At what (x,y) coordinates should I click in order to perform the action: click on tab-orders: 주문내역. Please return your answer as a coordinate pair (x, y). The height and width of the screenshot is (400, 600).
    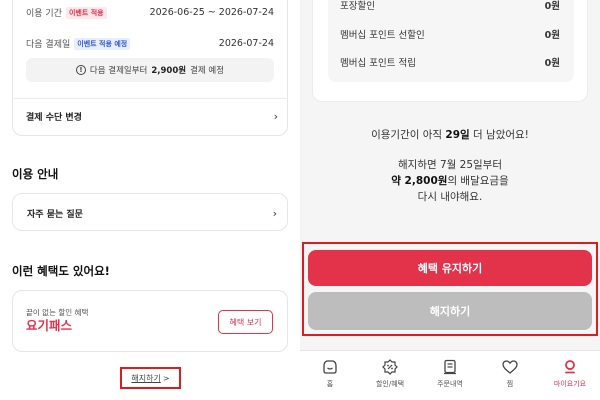
    Looking at the image, I should click on (450, 375).